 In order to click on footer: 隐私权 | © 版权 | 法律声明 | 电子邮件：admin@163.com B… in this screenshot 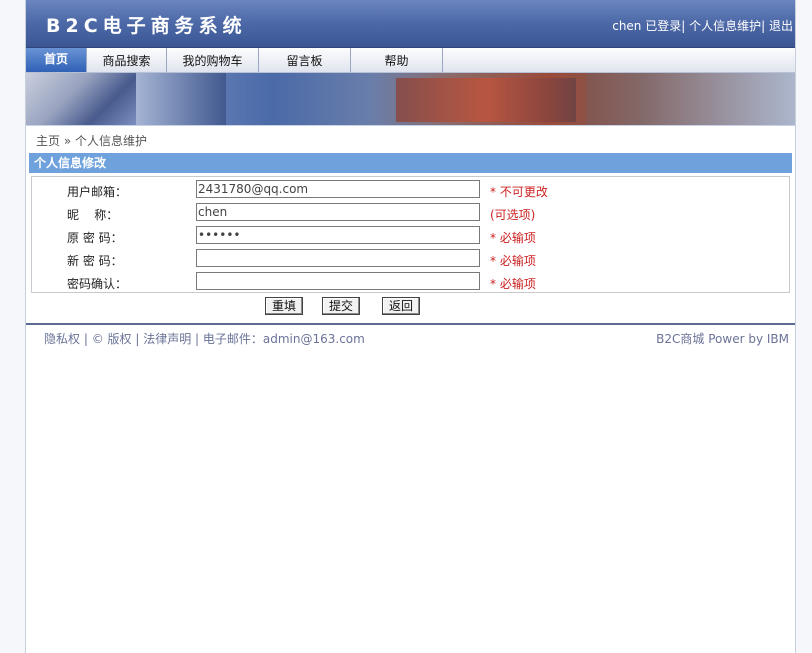, I will do `click(410, 336)`.